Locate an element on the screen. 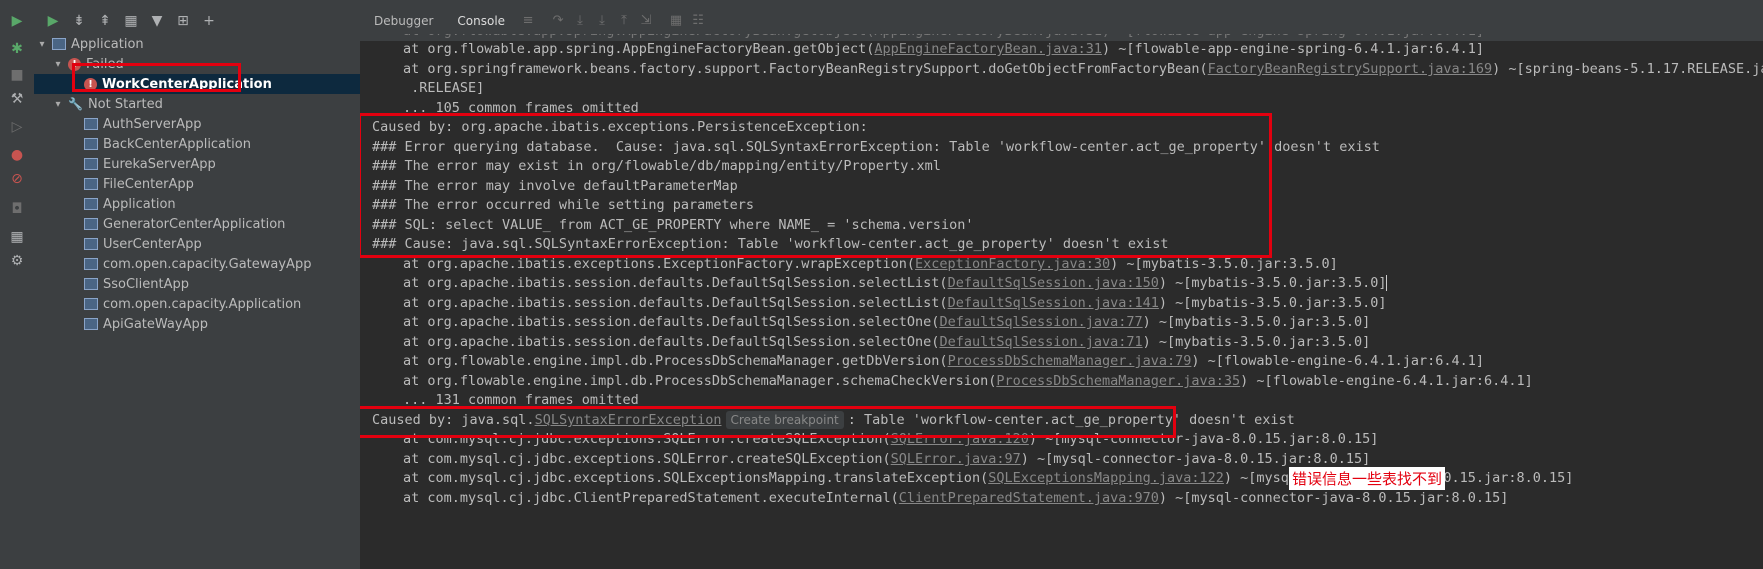  tree-root-label: Application is located at coordinates (107, 44).